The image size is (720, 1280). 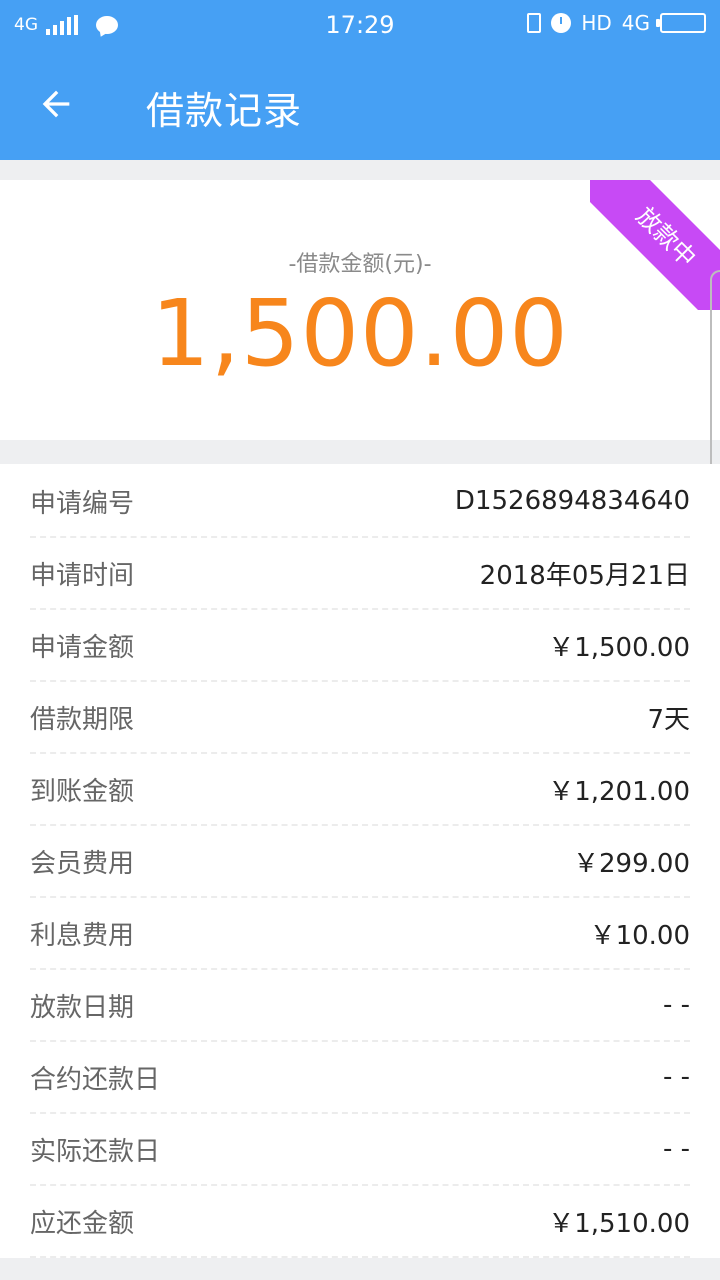 What do you see at coordinates (668, 719) in the screenshot?
I see `detail-value: 7天` at bounding box center [668, 719].